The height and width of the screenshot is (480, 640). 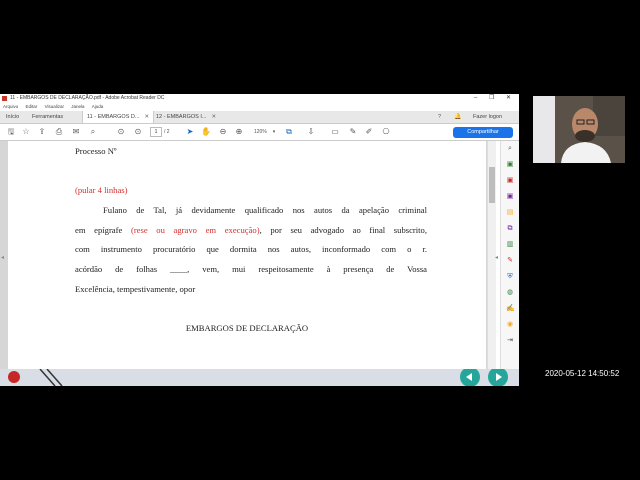 I want to click on presenter-image, so click(x=579, y=129).